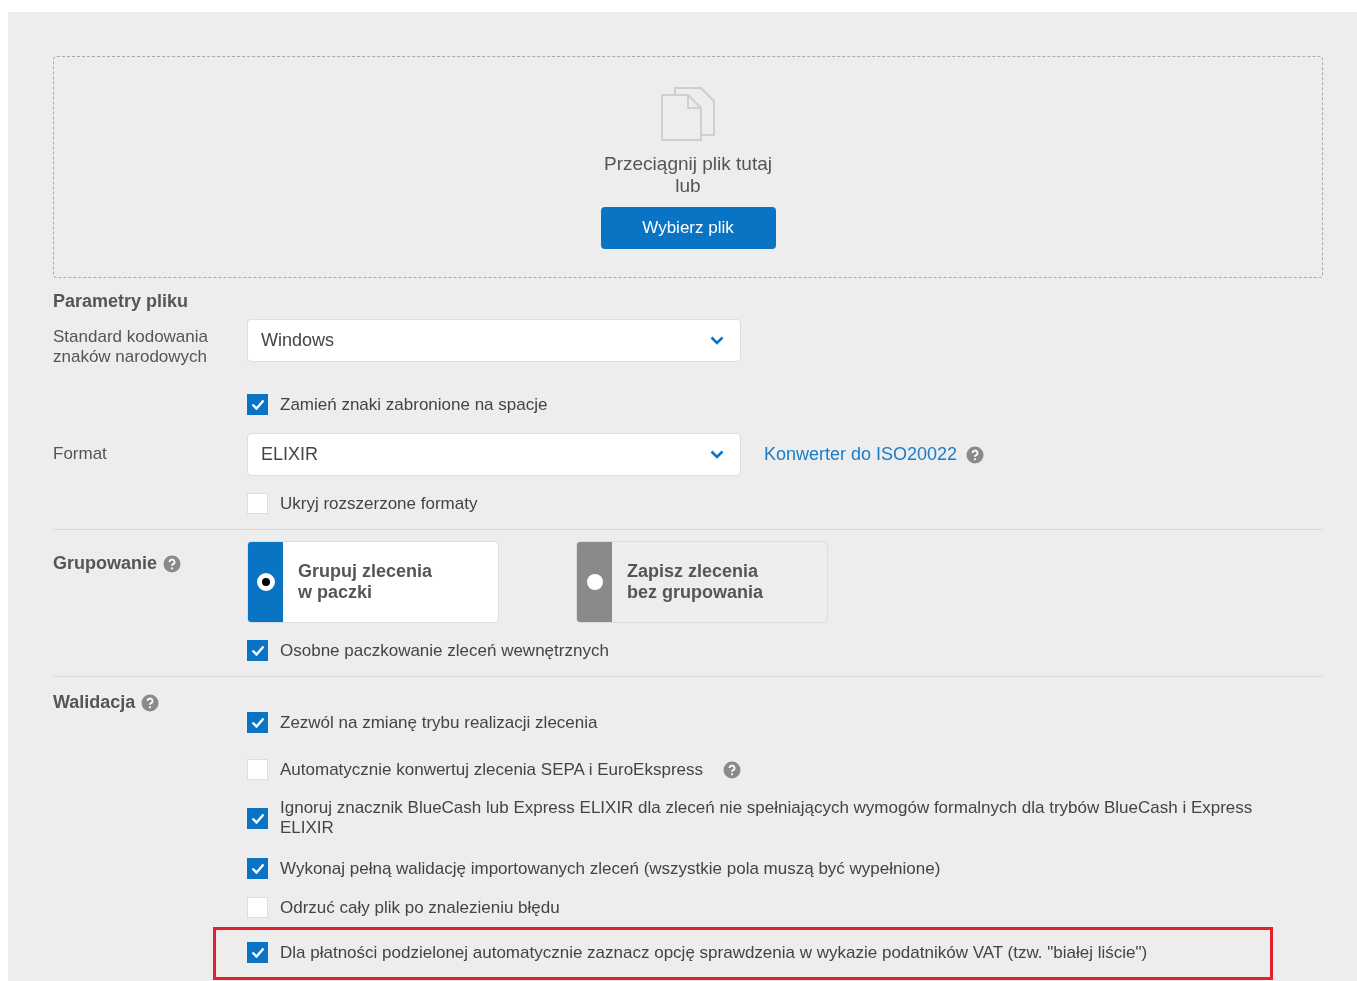 The width and height of the screenshot is (1357, 981). What do you see at coordinates (491, 769) in the screenshot?
I see `checkbox-label: Automatycznie konwertuj zlecenia SEPA i EuroEkspress` at bounding box center [491, 769].